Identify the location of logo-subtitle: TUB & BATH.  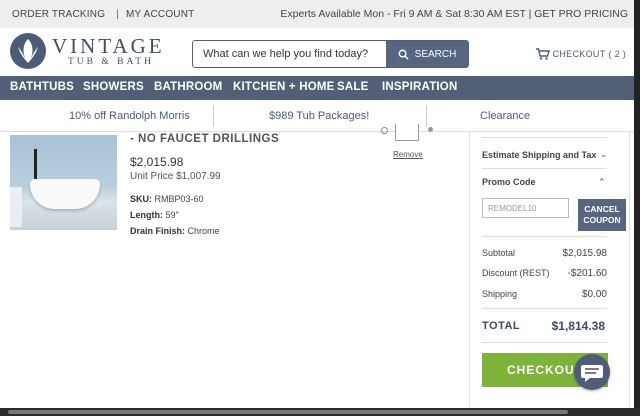
(111, 62).